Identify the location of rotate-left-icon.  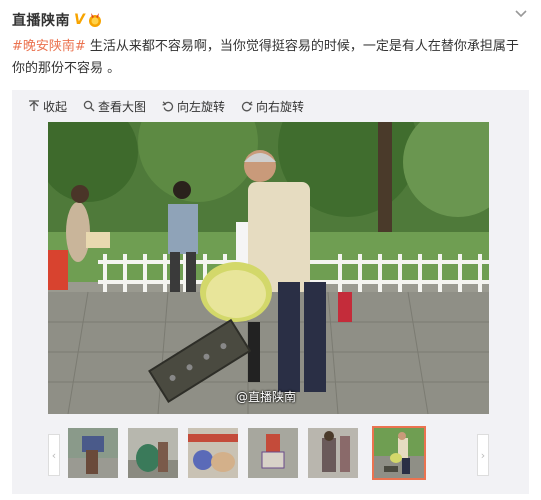
(168, 106).